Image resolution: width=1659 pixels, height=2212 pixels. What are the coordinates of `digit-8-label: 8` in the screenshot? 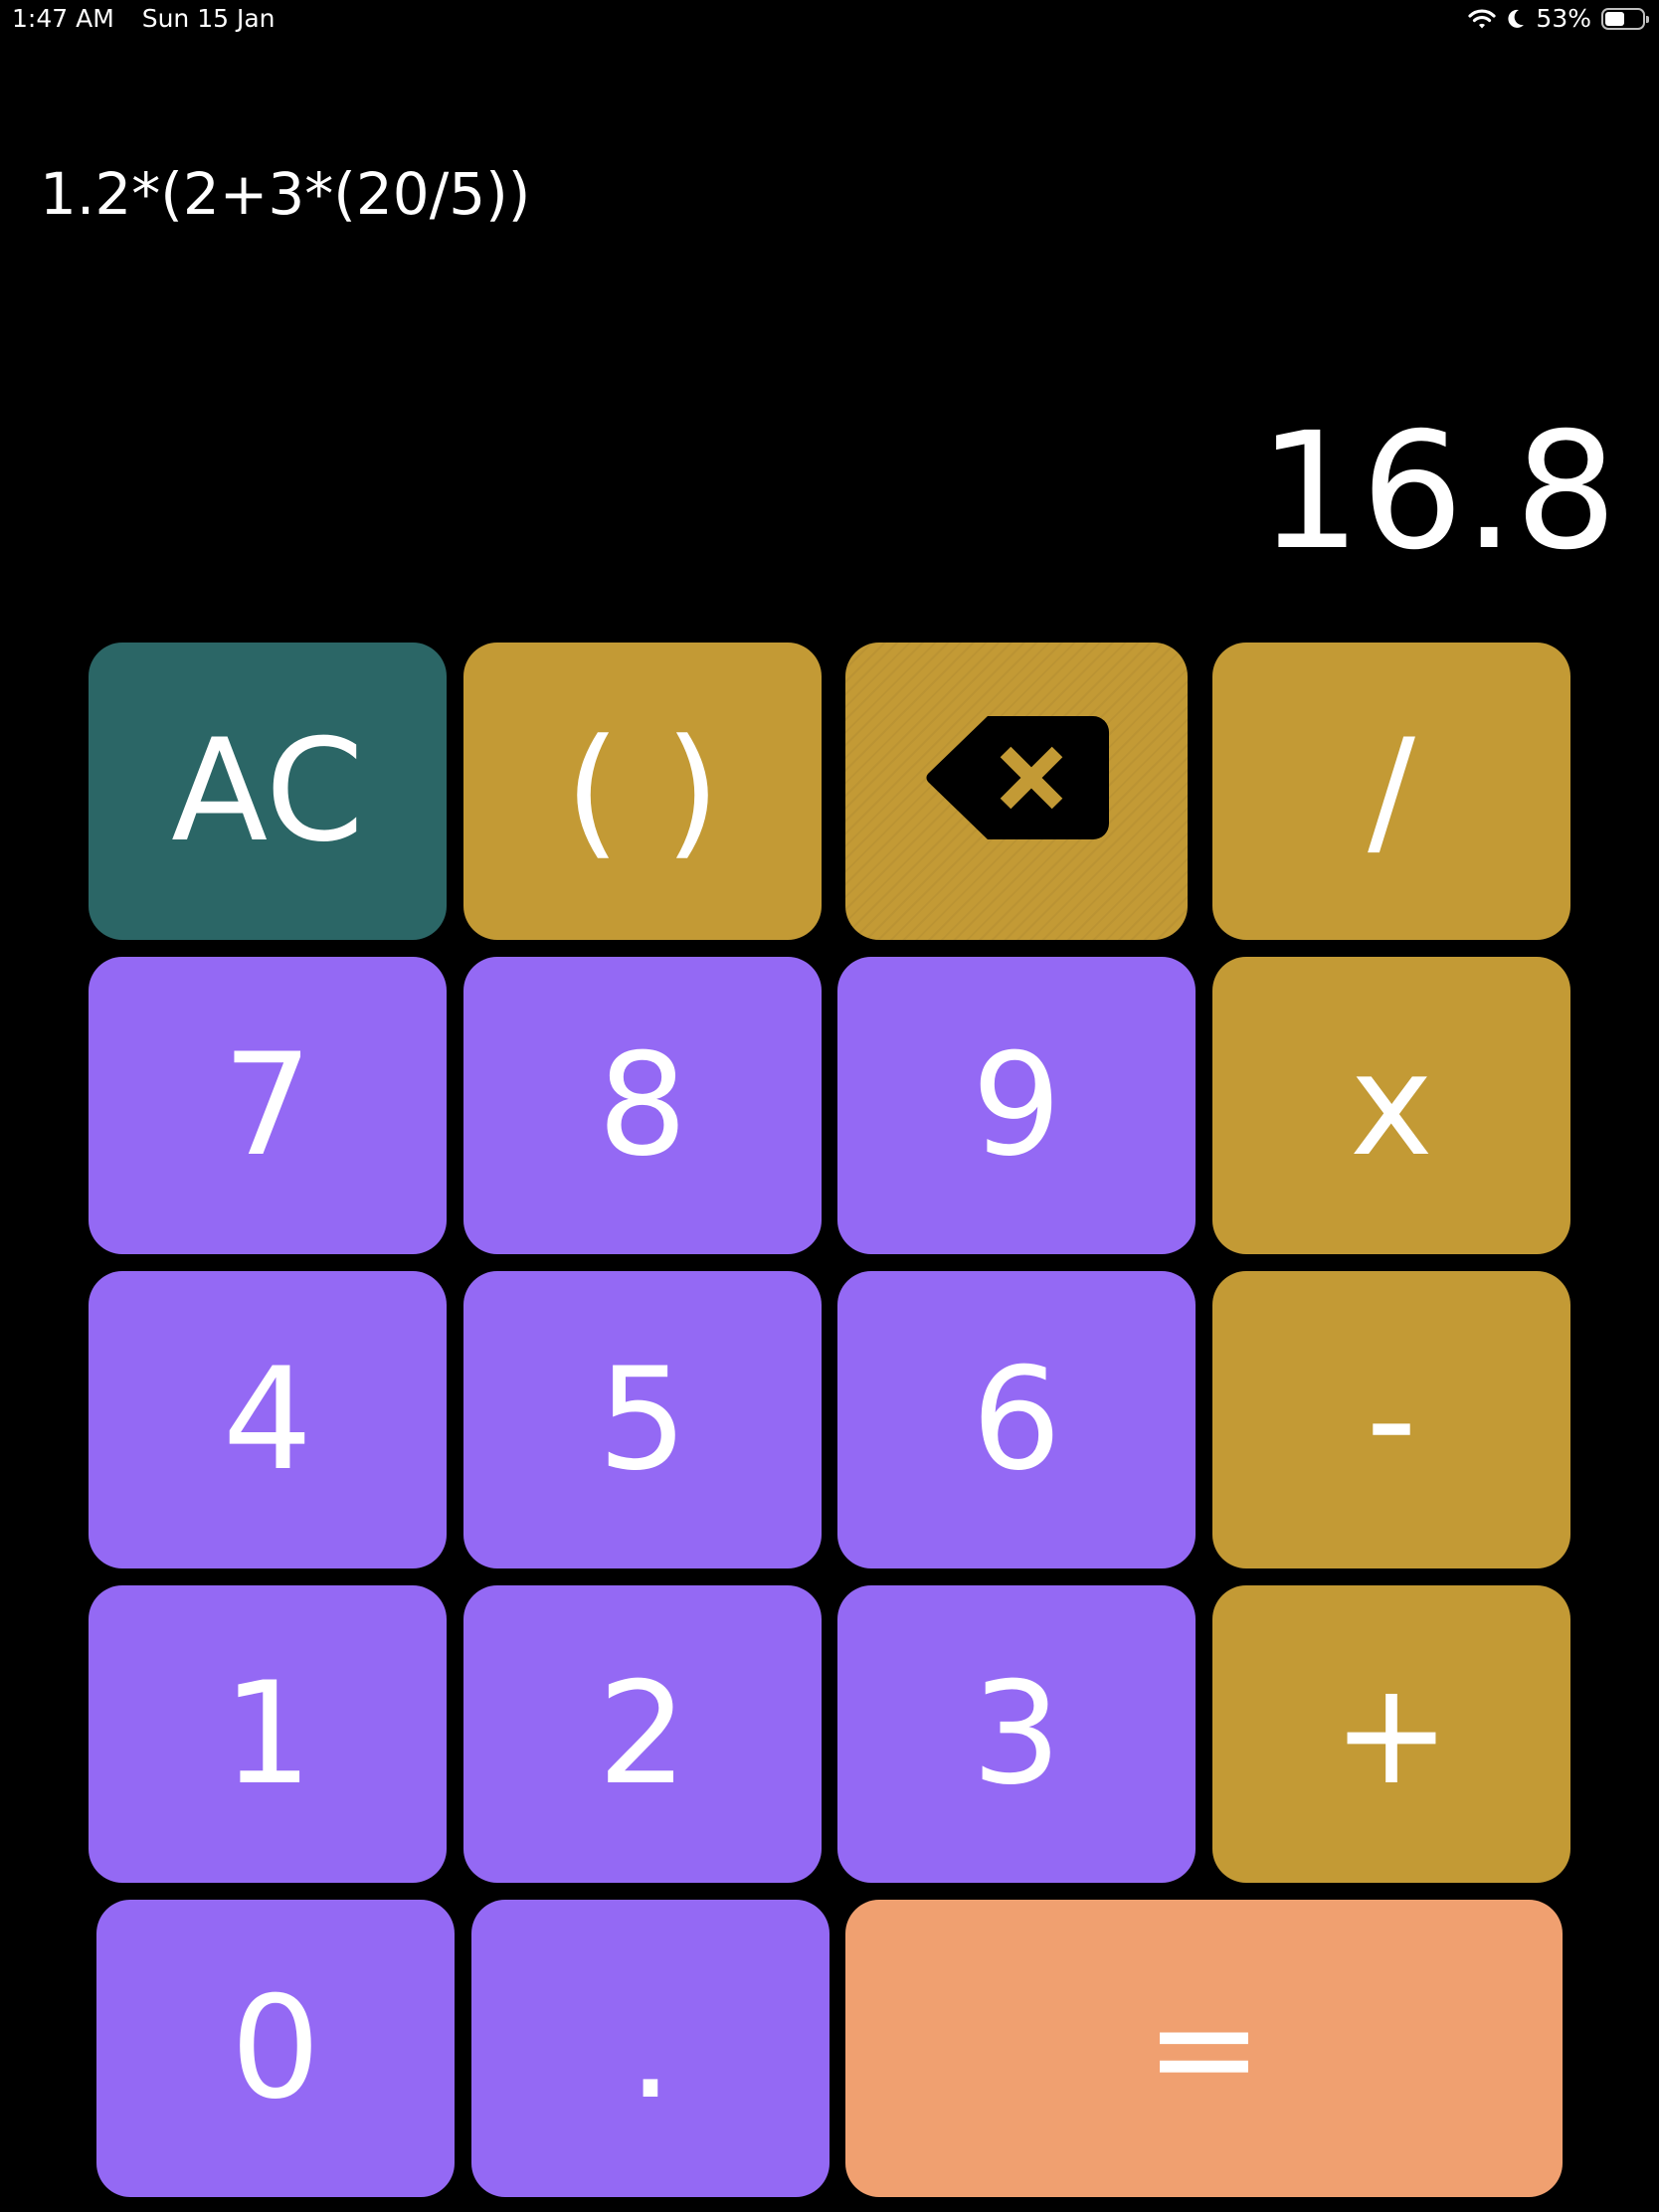 It's located at (642, 1105).